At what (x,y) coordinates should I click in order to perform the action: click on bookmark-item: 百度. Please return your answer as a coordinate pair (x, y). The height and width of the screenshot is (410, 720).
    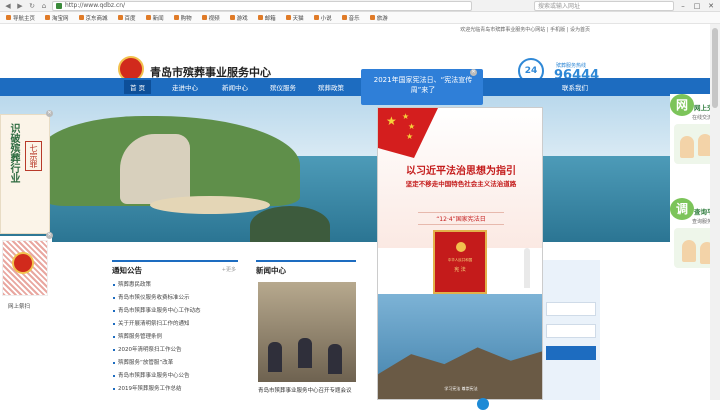
    Looking at the image, I should click on (126, 18).